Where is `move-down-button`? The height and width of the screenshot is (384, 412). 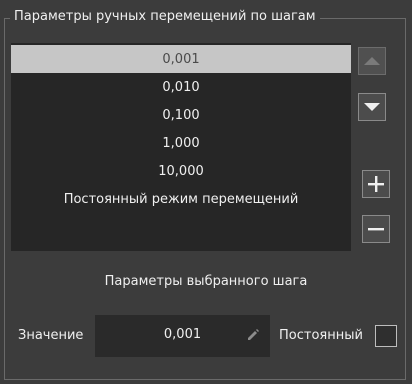
move-down-button is located at coordinates (372, 107).